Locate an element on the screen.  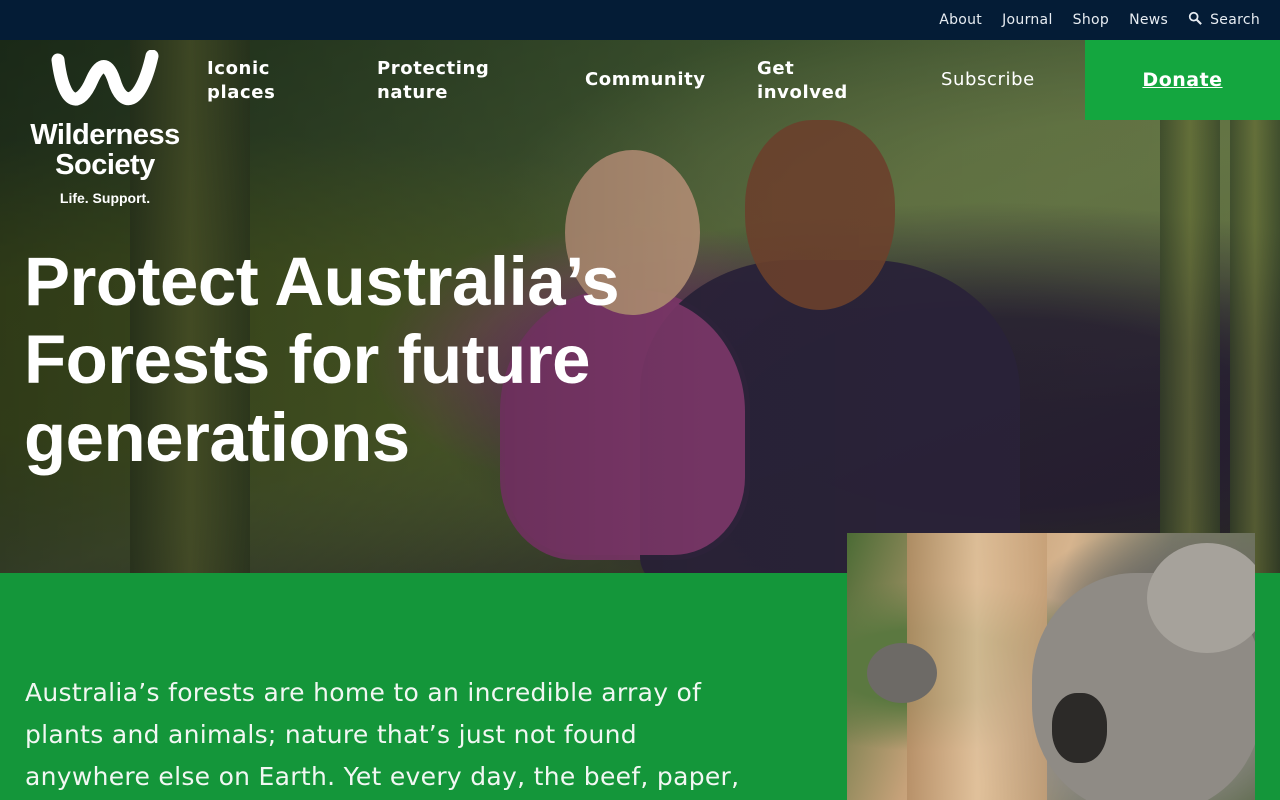
news-link: News is located at coordinates (1148, 20).